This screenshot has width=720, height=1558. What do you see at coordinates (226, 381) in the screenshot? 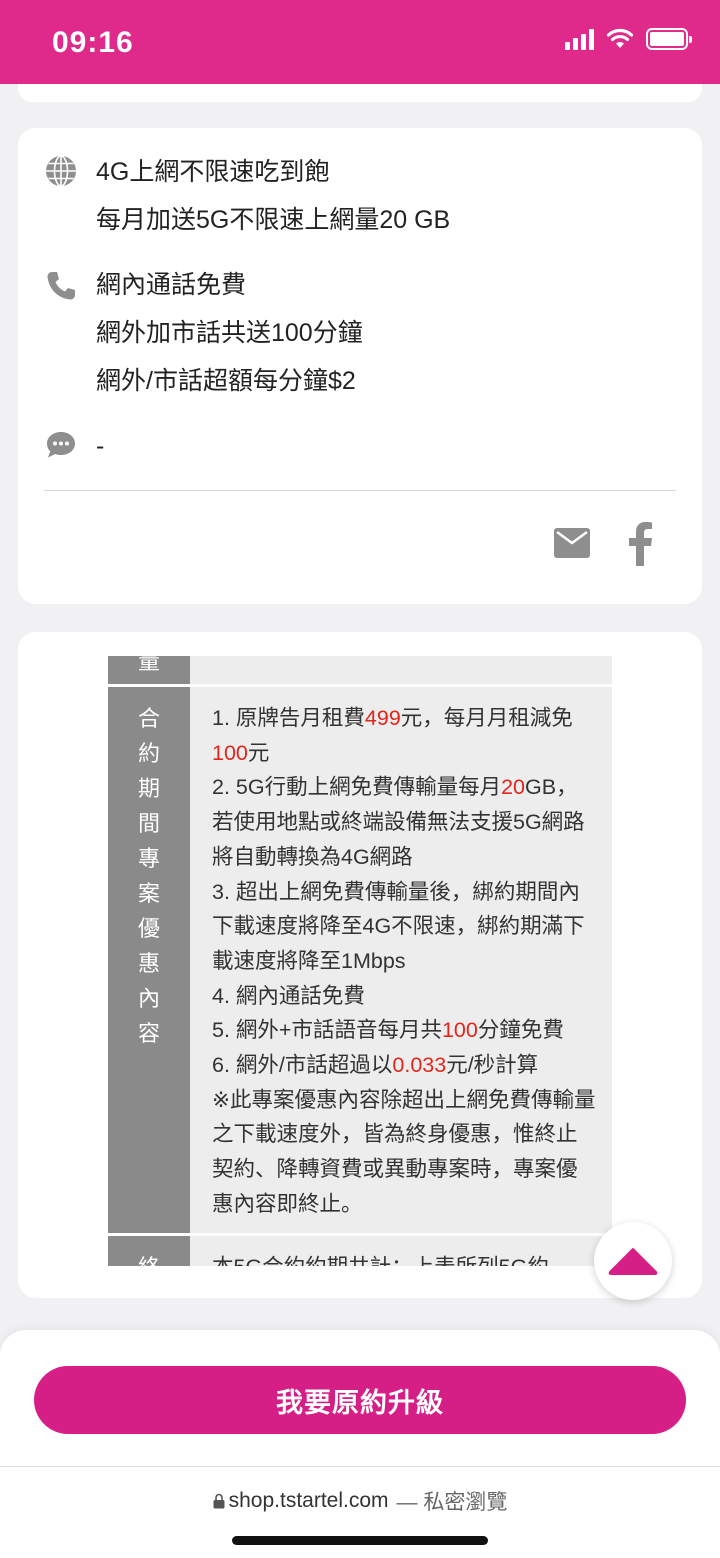
I see `feature-voice-line-3: 網外/市話超額每分鐘$2` at bounding box center [226, 381].